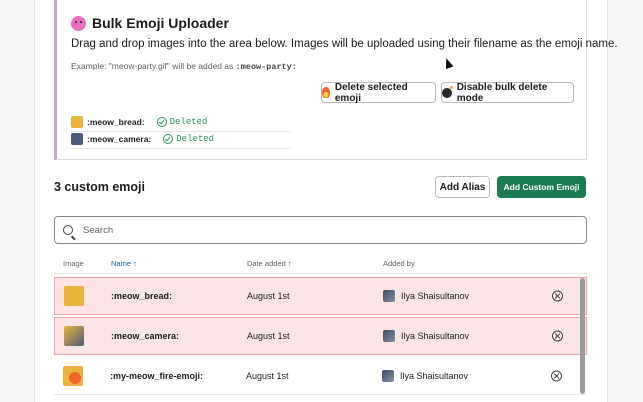 The image size is (643, 402). Describe the element at coordinates (378, 93) in the screenshot. I see `delete-selected-emoji-button: Delete selected emoji` at that location.